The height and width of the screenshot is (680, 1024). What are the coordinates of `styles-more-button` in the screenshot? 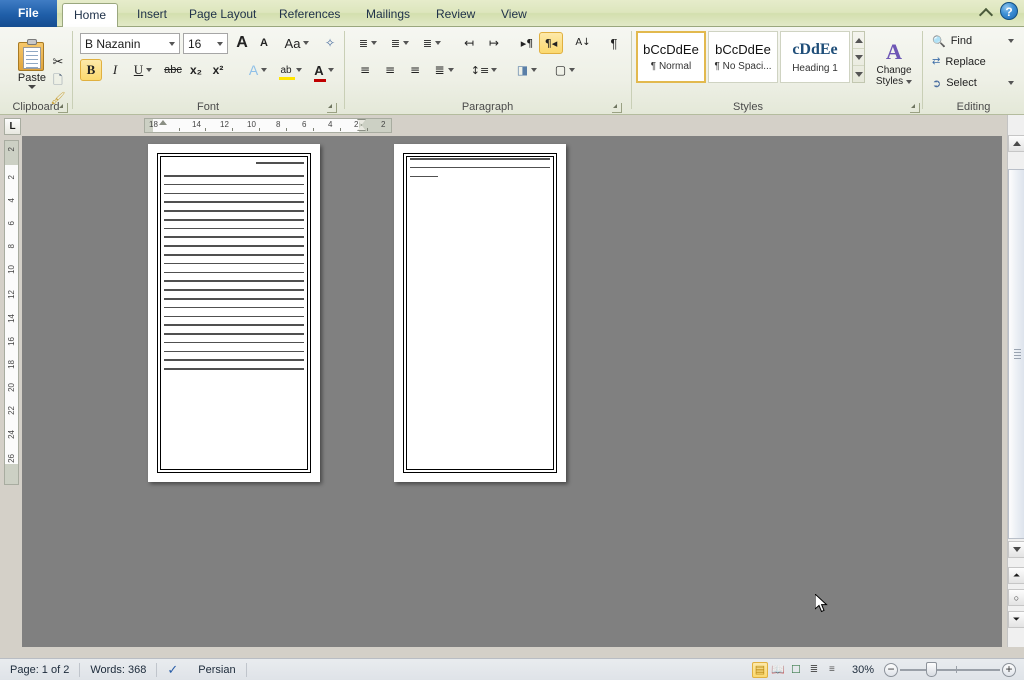 It's located at (858, 74).